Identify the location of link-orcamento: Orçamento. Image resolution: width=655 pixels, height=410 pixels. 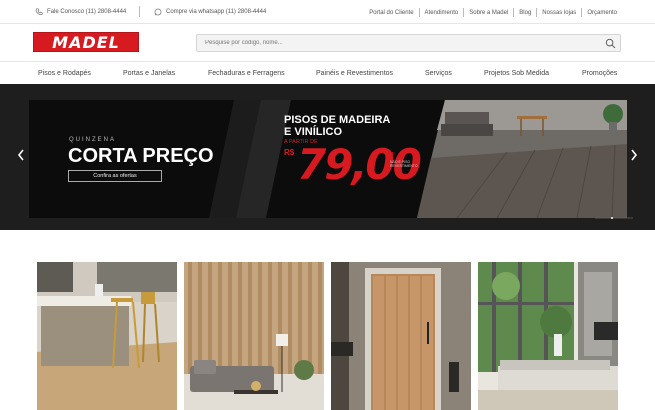
(602, 13).